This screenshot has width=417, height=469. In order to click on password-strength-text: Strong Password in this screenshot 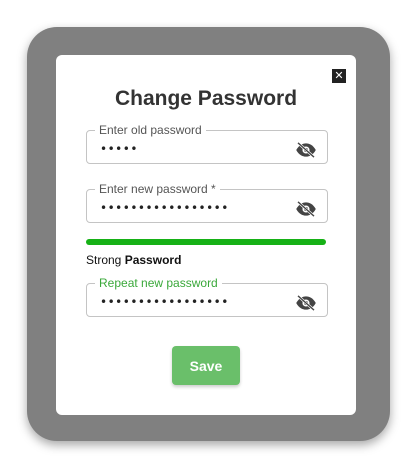, I will do `click(133, 260)`.